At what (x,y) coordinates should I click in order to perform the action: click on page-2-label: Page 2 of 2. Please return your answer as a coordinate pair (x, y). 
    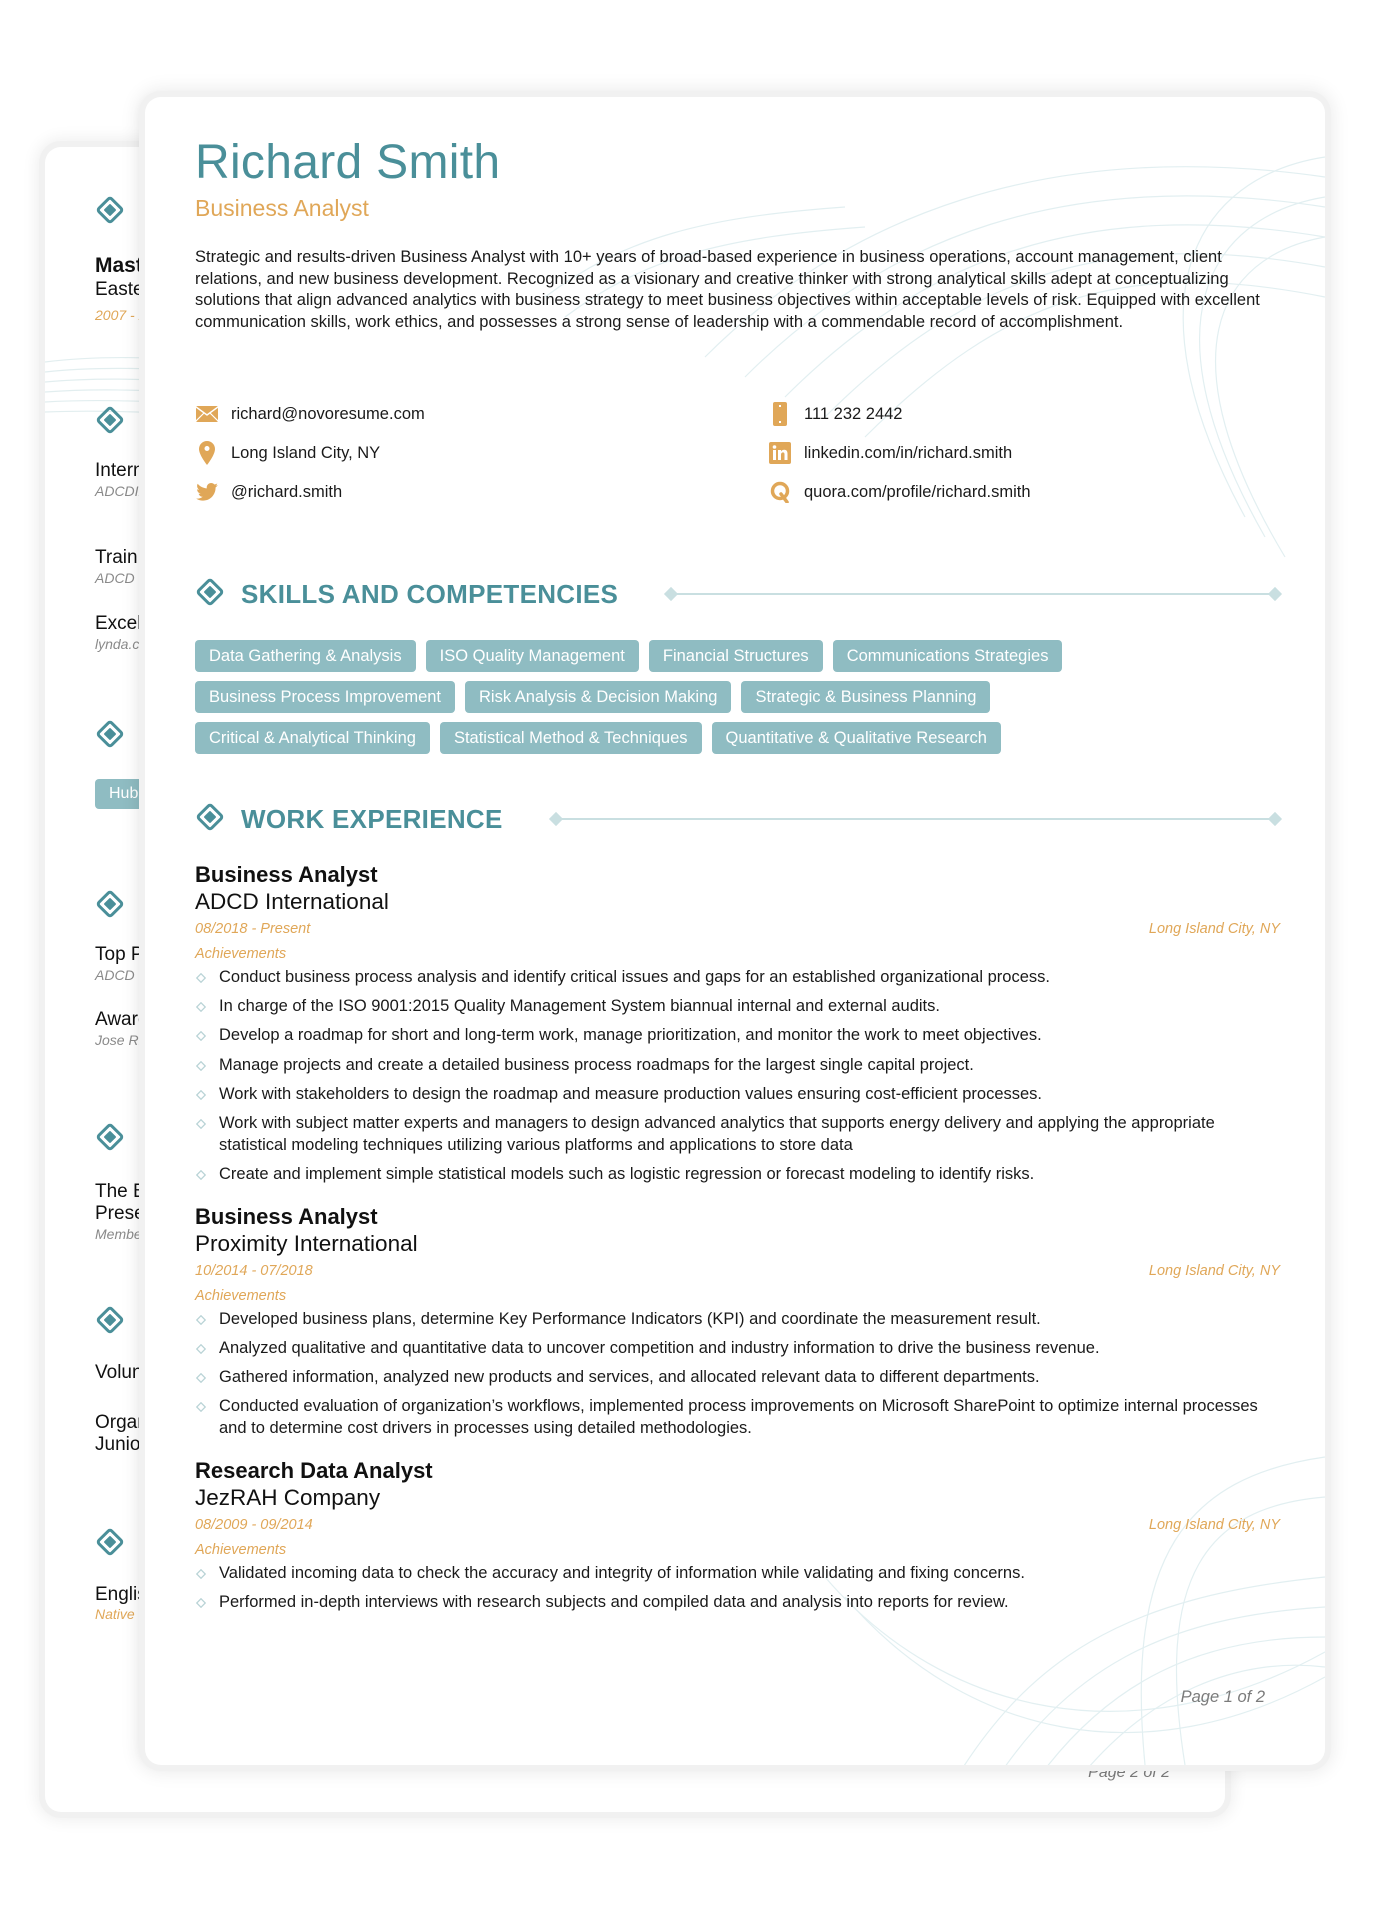
    Looking at the image, I should click on (1129, 1772).